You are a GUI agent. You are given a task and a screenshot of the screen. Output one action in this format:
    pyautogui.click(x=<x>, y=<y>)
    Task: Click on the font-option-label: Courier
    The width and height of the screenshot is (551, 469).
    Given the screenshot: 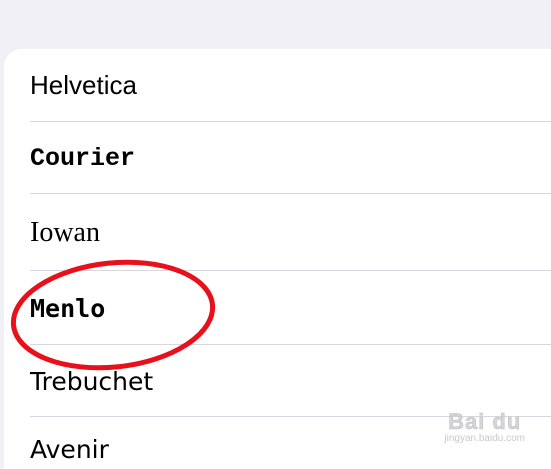 What is the action you would take?
    pyautogui.click(x=83, y=158)
    